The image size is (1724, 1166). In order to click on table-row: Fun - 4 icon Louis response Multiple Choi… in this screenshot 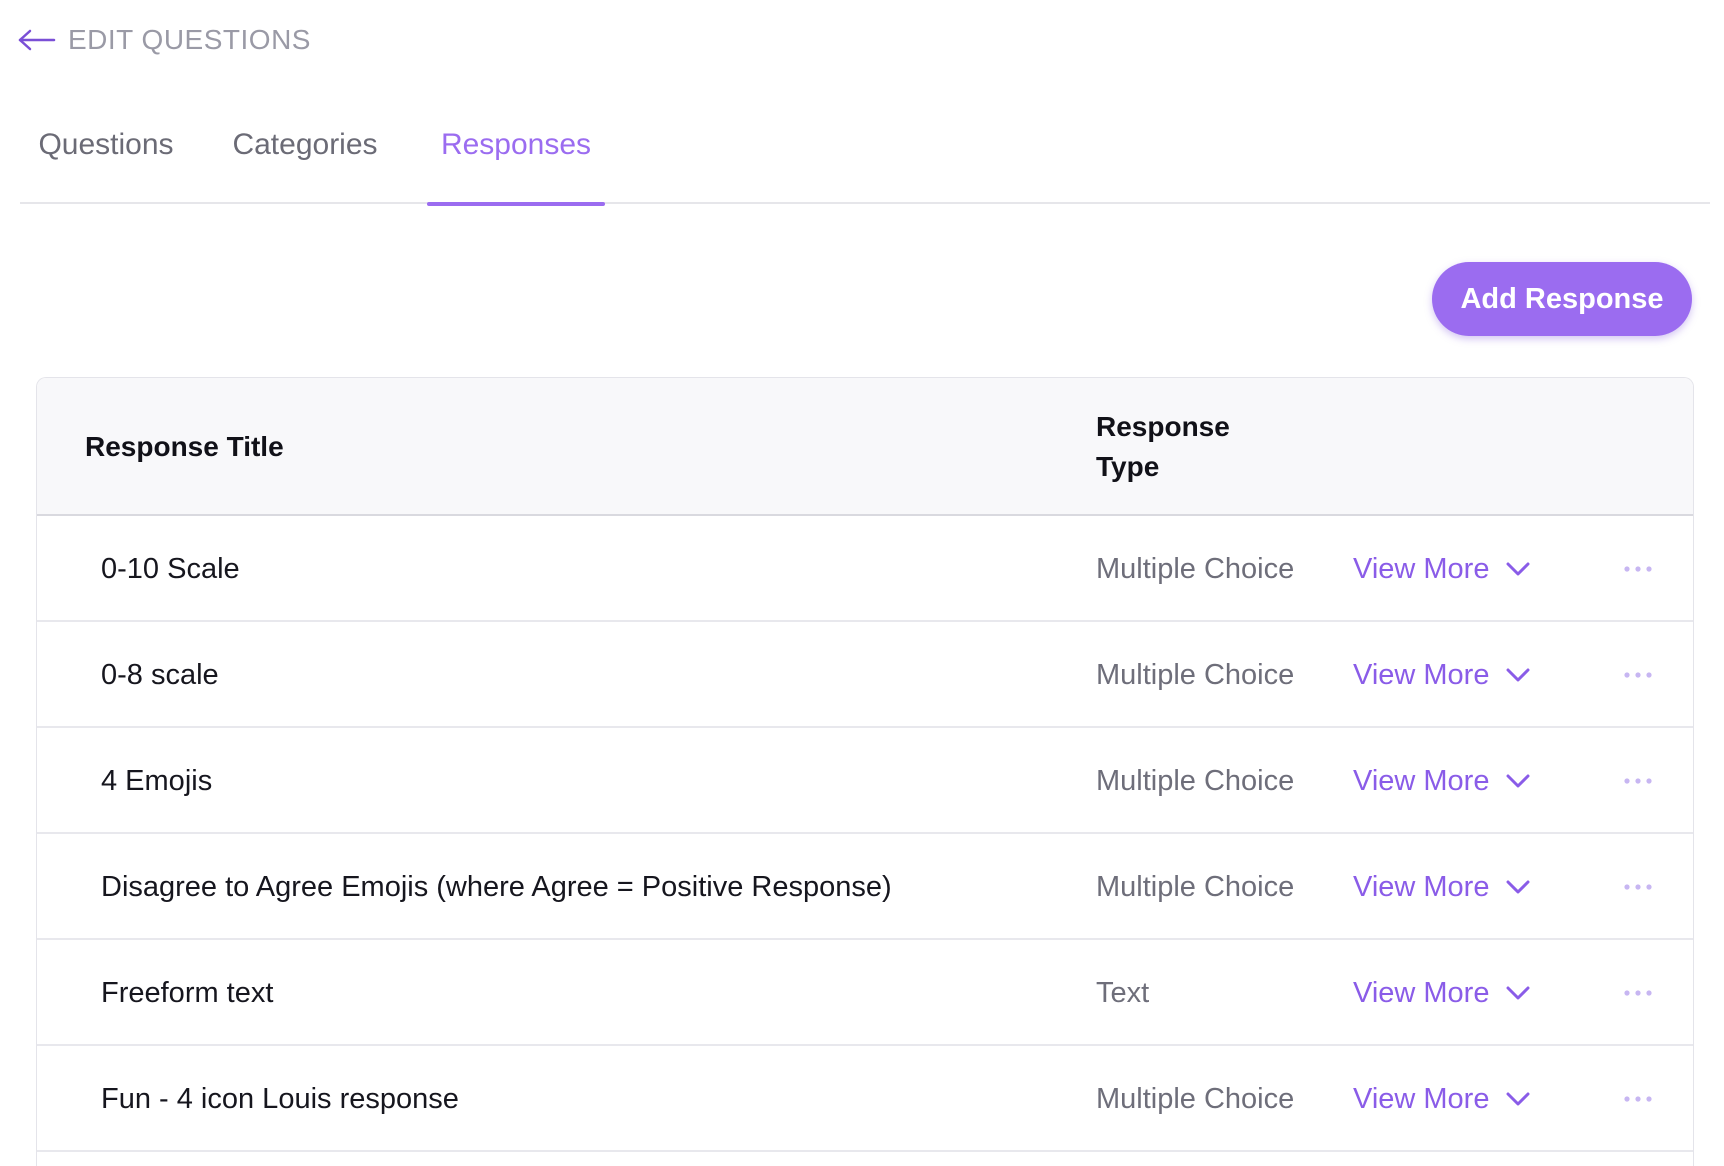, I will do `click(865, 1099)`.